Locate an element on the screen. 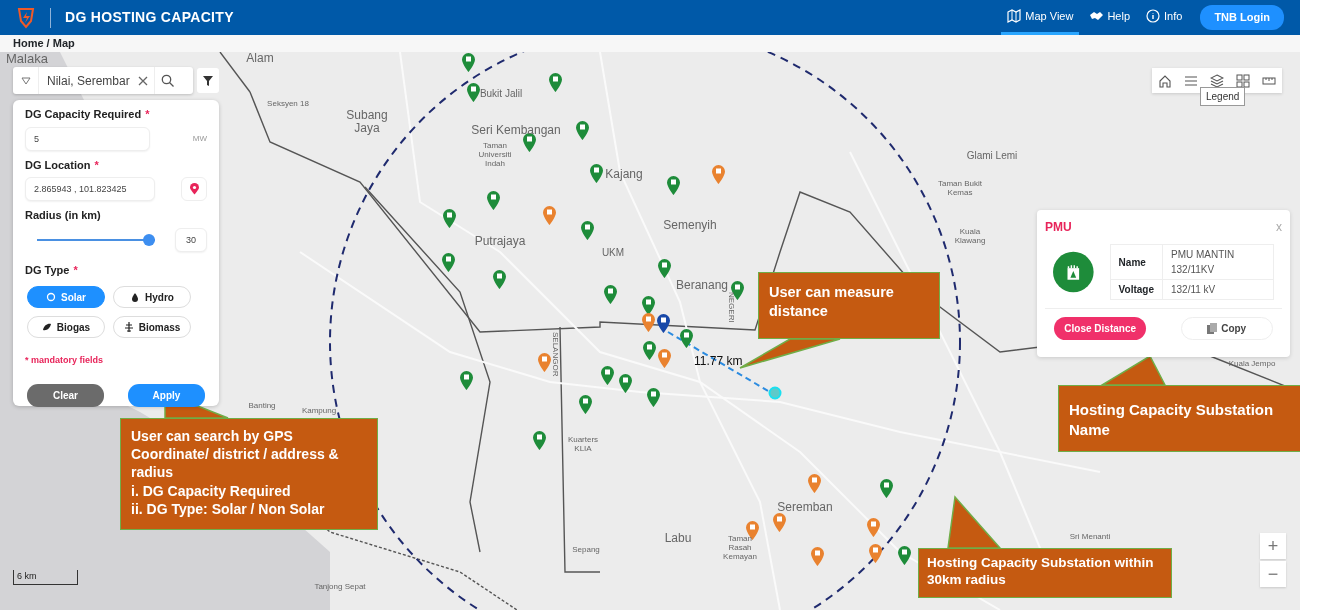 Image resolution: width=1317 pixels, height=610 pixels. row-label: Name is located at coordinates (1136, 262).